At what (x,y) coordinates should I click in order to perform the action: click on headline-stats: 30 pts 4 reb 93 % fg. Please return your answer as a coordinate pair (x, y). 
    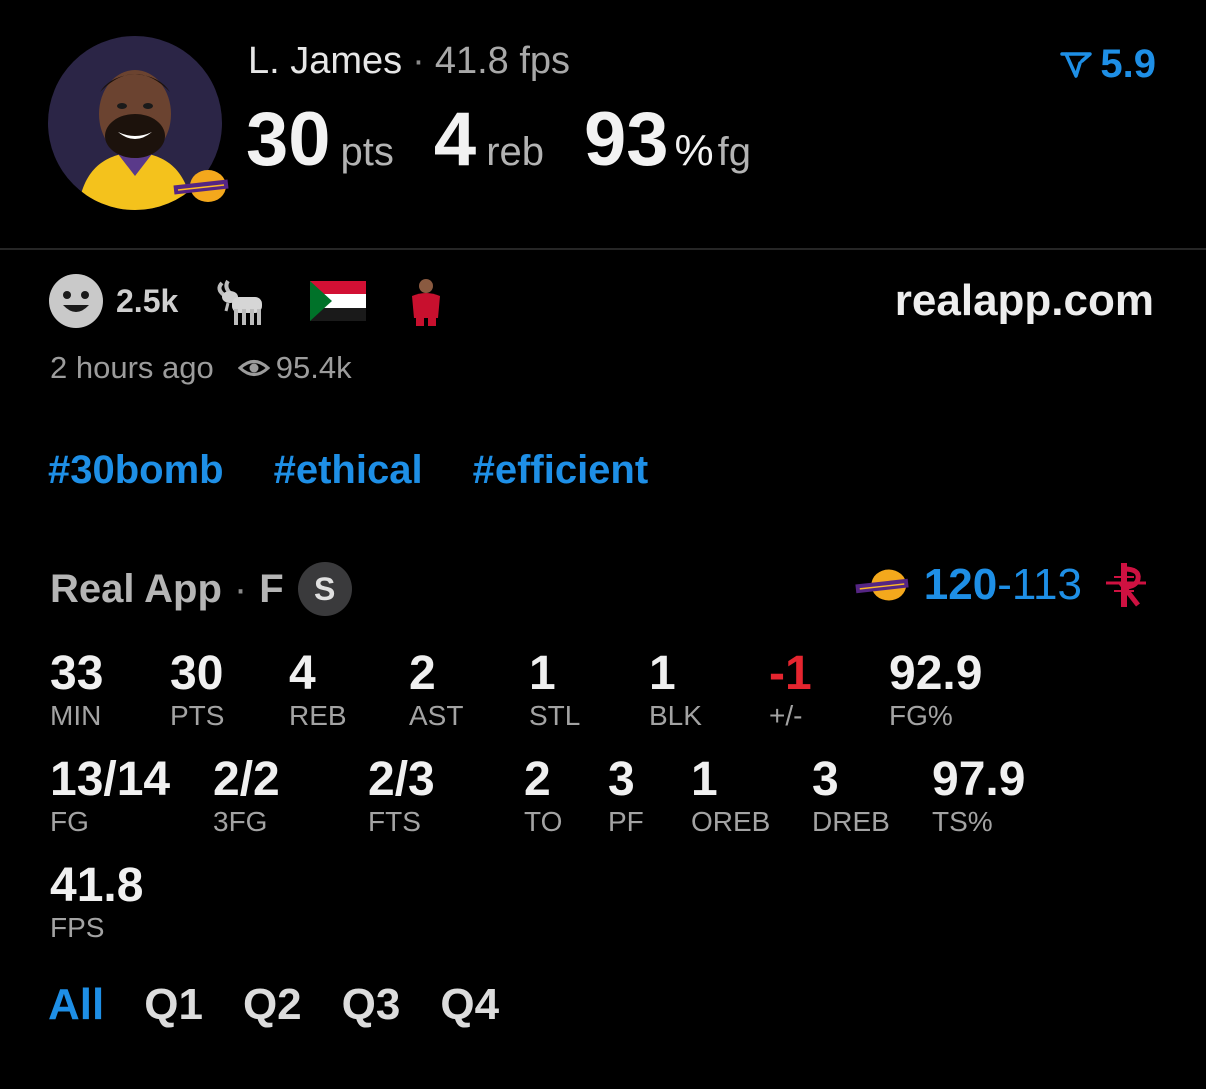
    Looking at the image, I should click on (518, 139).